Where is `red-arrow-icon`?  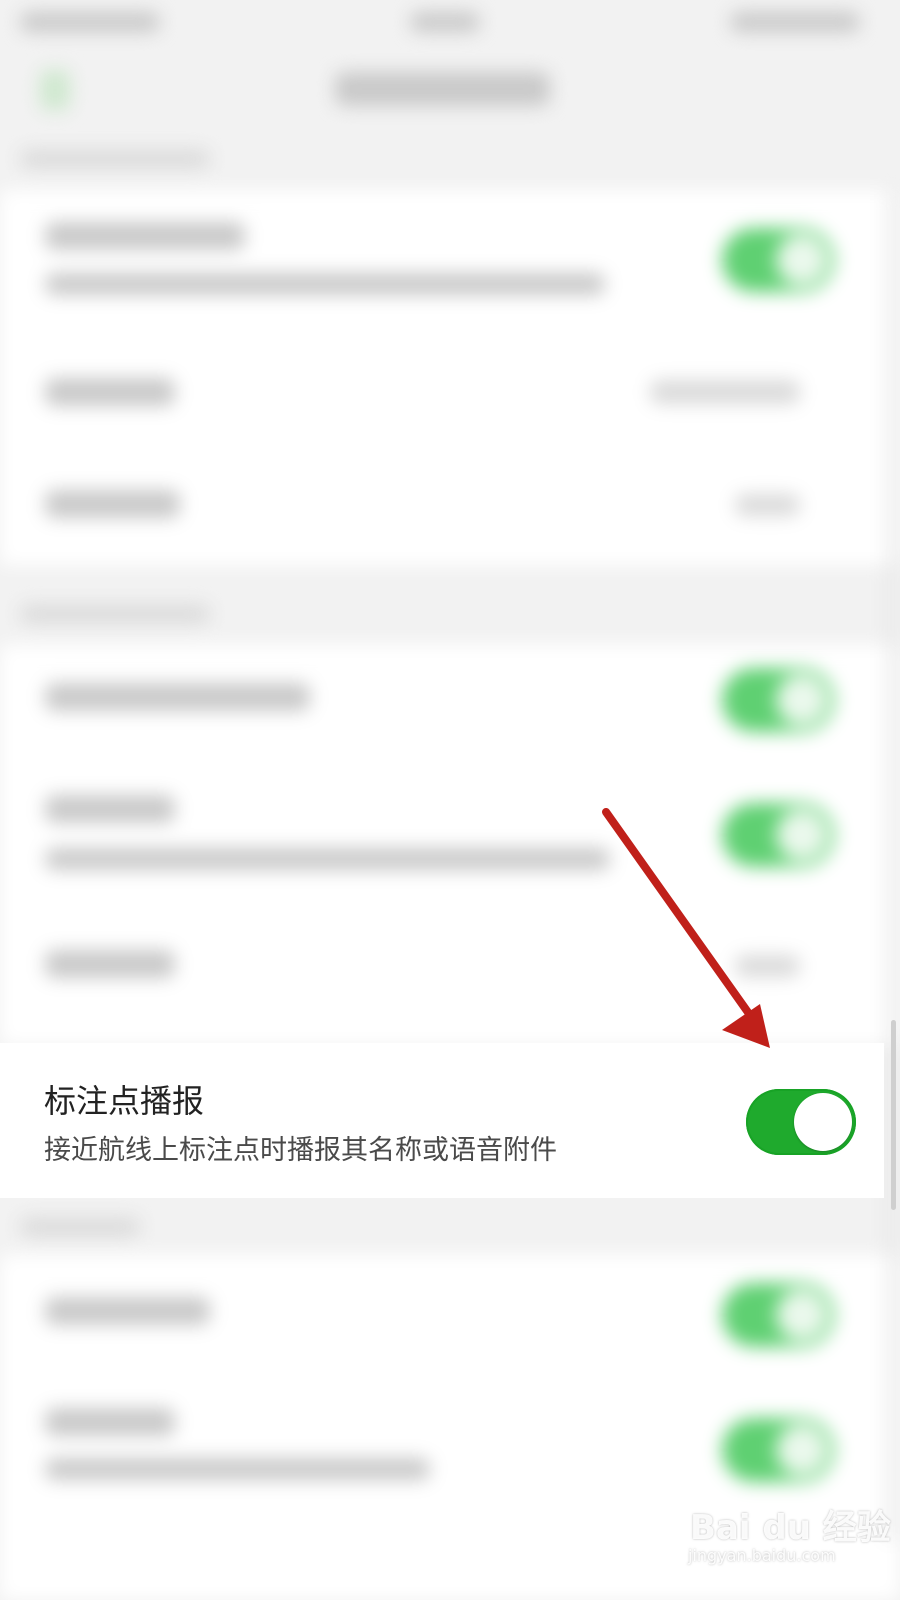 red-arrow-icon is located at coordinates (686, 928).